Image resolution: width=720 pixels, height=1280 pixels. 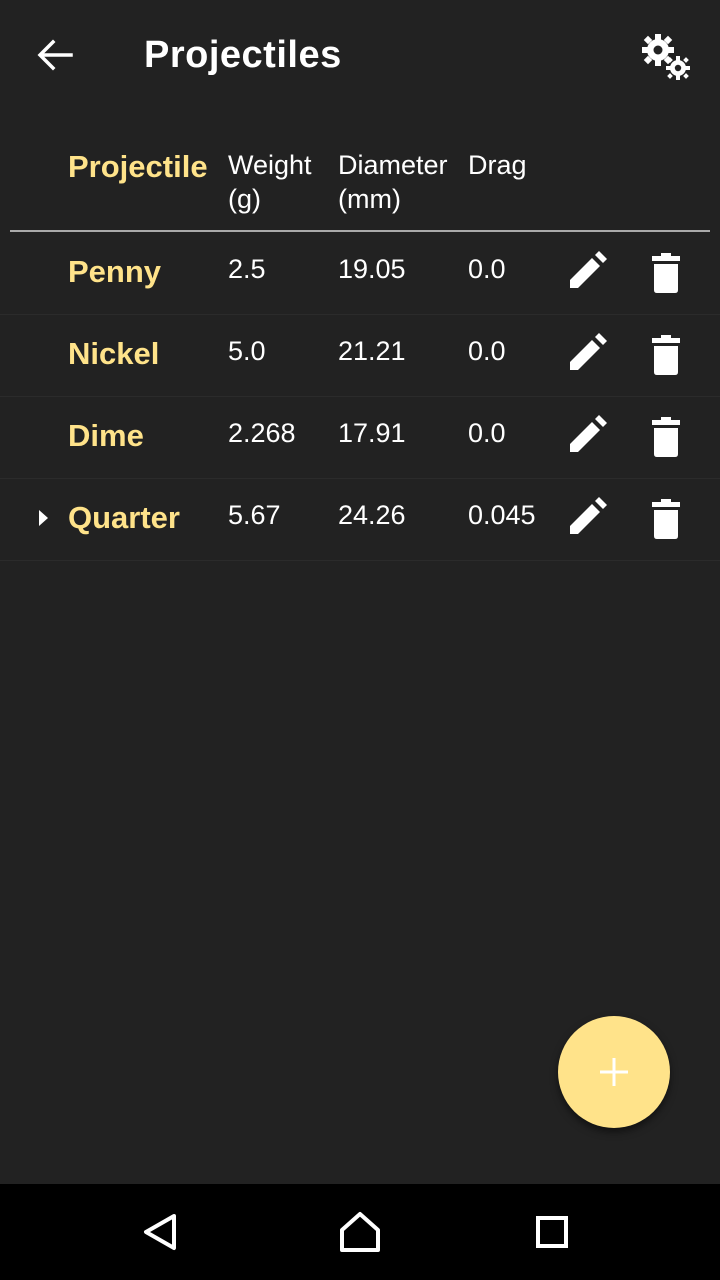 What do you see at coordinates (262, 433) in the screenshot?
I see `projectile-weight: 2.268` at bounding box center [262, 433].